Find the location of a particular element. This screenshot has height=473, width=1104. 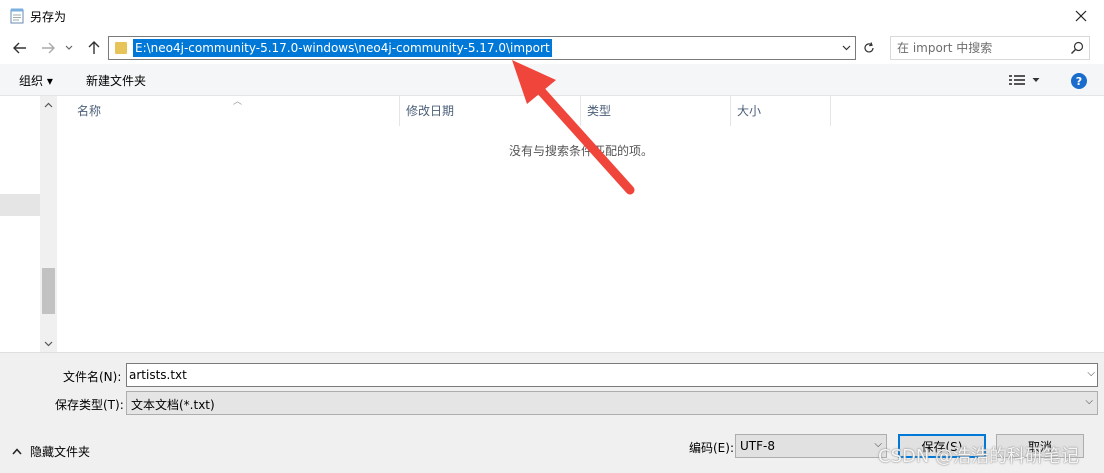

close-button is located at coordinates (1081, 16).